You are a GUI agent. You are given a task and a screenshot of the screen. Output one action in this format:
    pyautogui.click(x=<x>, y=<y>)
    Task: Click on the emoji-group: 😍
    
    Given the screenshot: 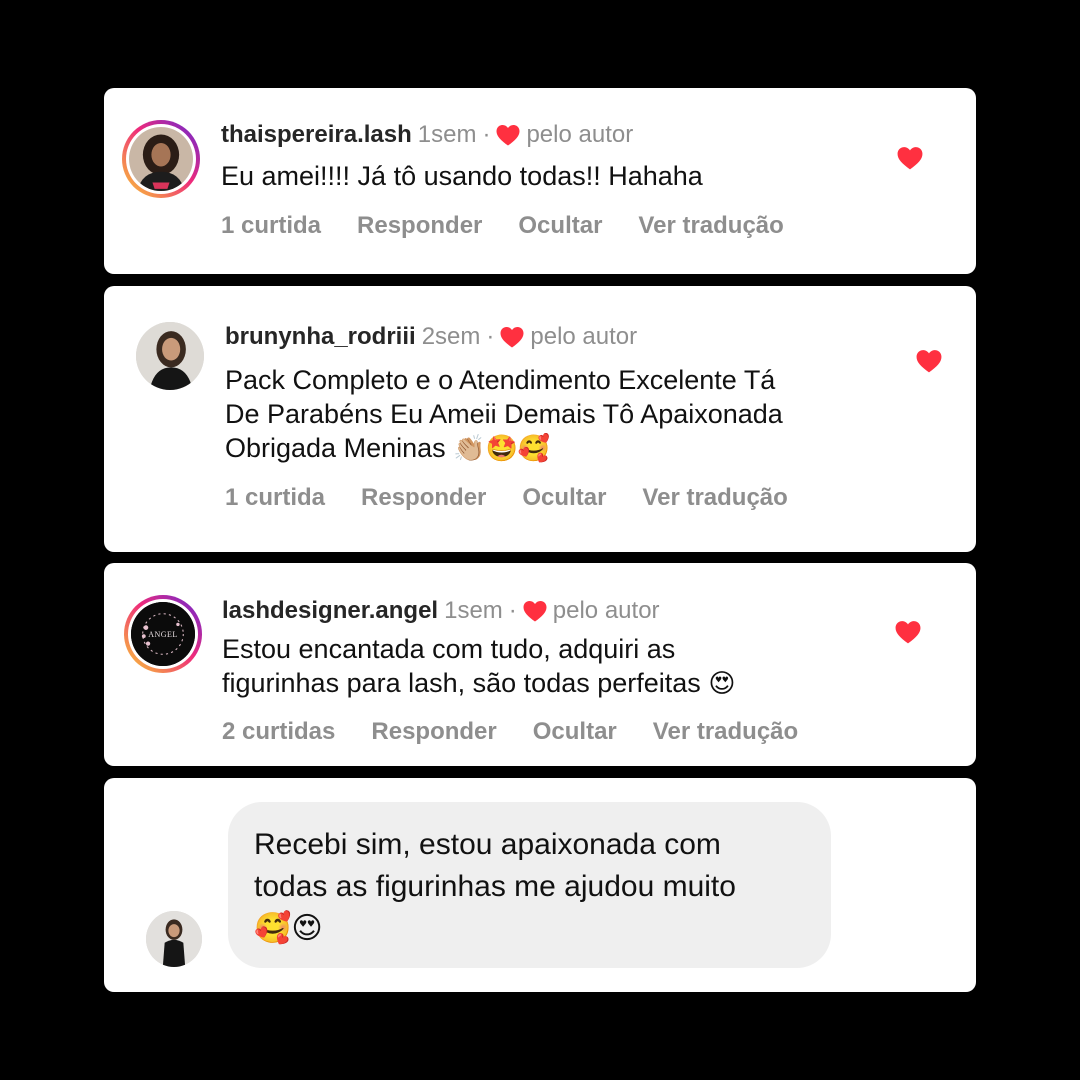 What is the action you would take?
    pyautogui.click(x=722, y=684)
    